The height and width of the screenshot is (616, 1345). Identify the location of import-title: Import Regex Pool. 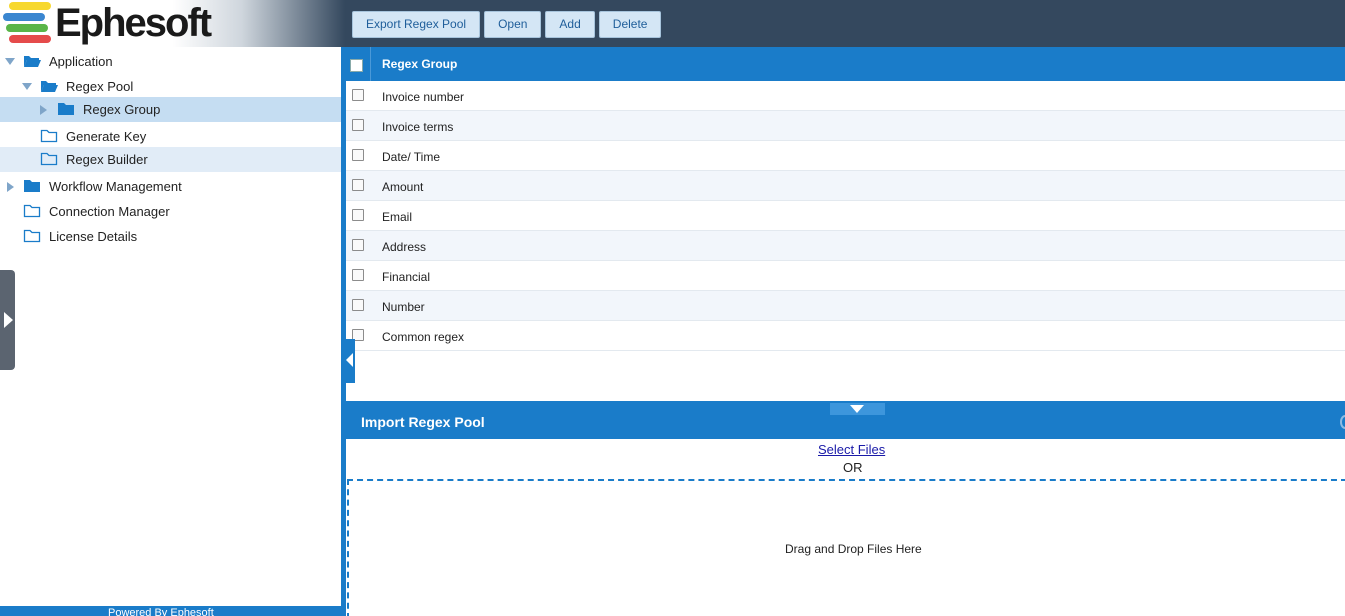
(423, 422).